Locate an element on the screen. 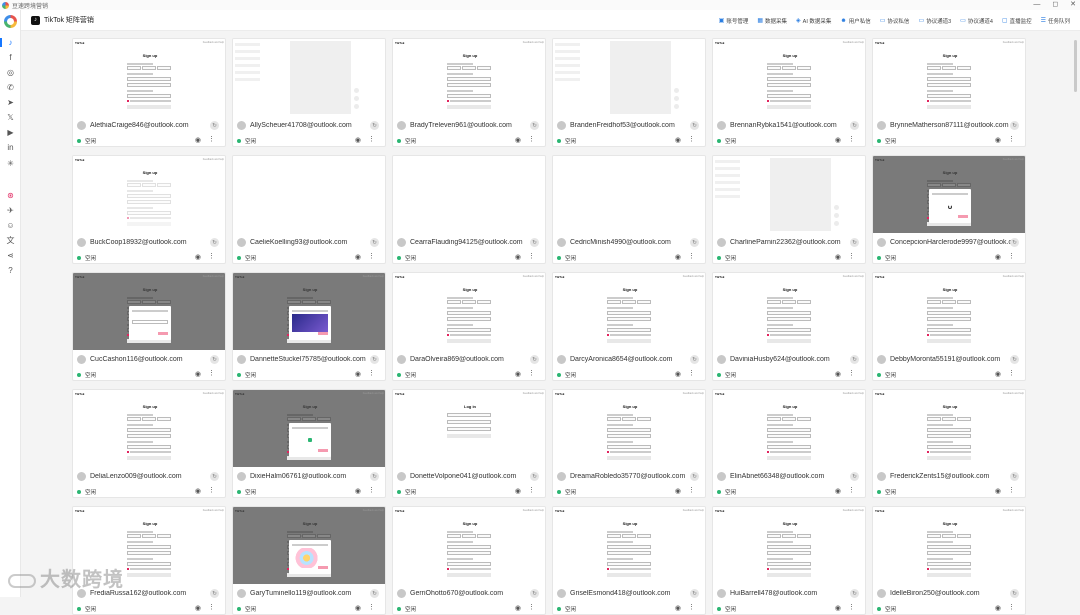 This screenshot has height=615, width=1080. sidebar-smile-icon: ☺ is located at coordinates (10, 225).